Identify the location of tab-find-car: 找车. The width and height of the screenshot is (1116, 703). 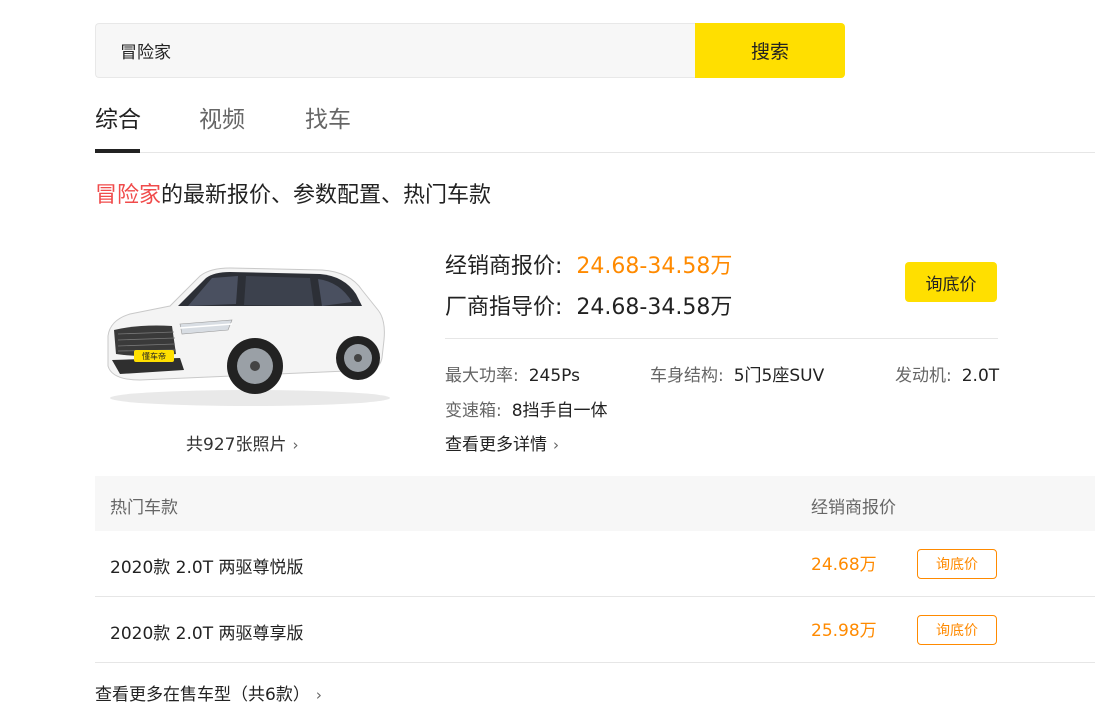
(328, 117).